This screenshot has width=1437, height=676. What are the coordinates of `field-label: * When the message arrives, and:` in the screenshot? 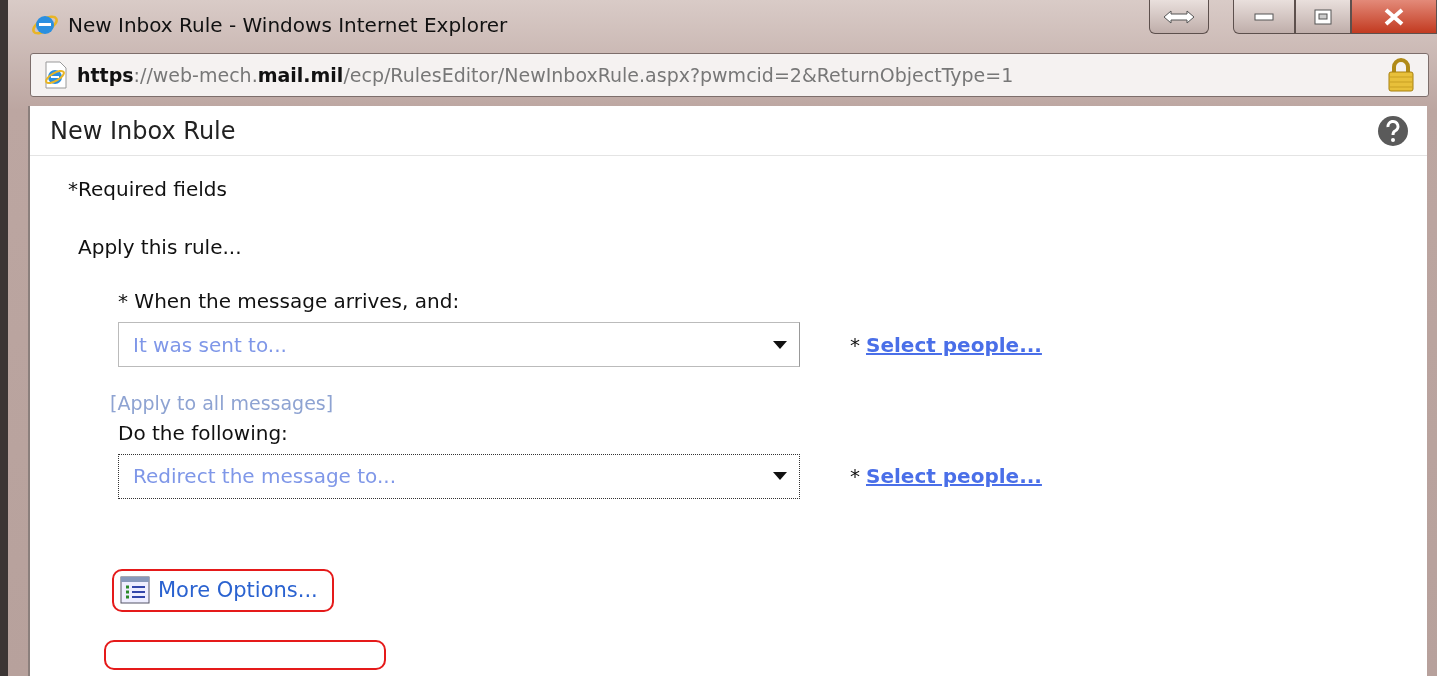 It's located at (289, 302).